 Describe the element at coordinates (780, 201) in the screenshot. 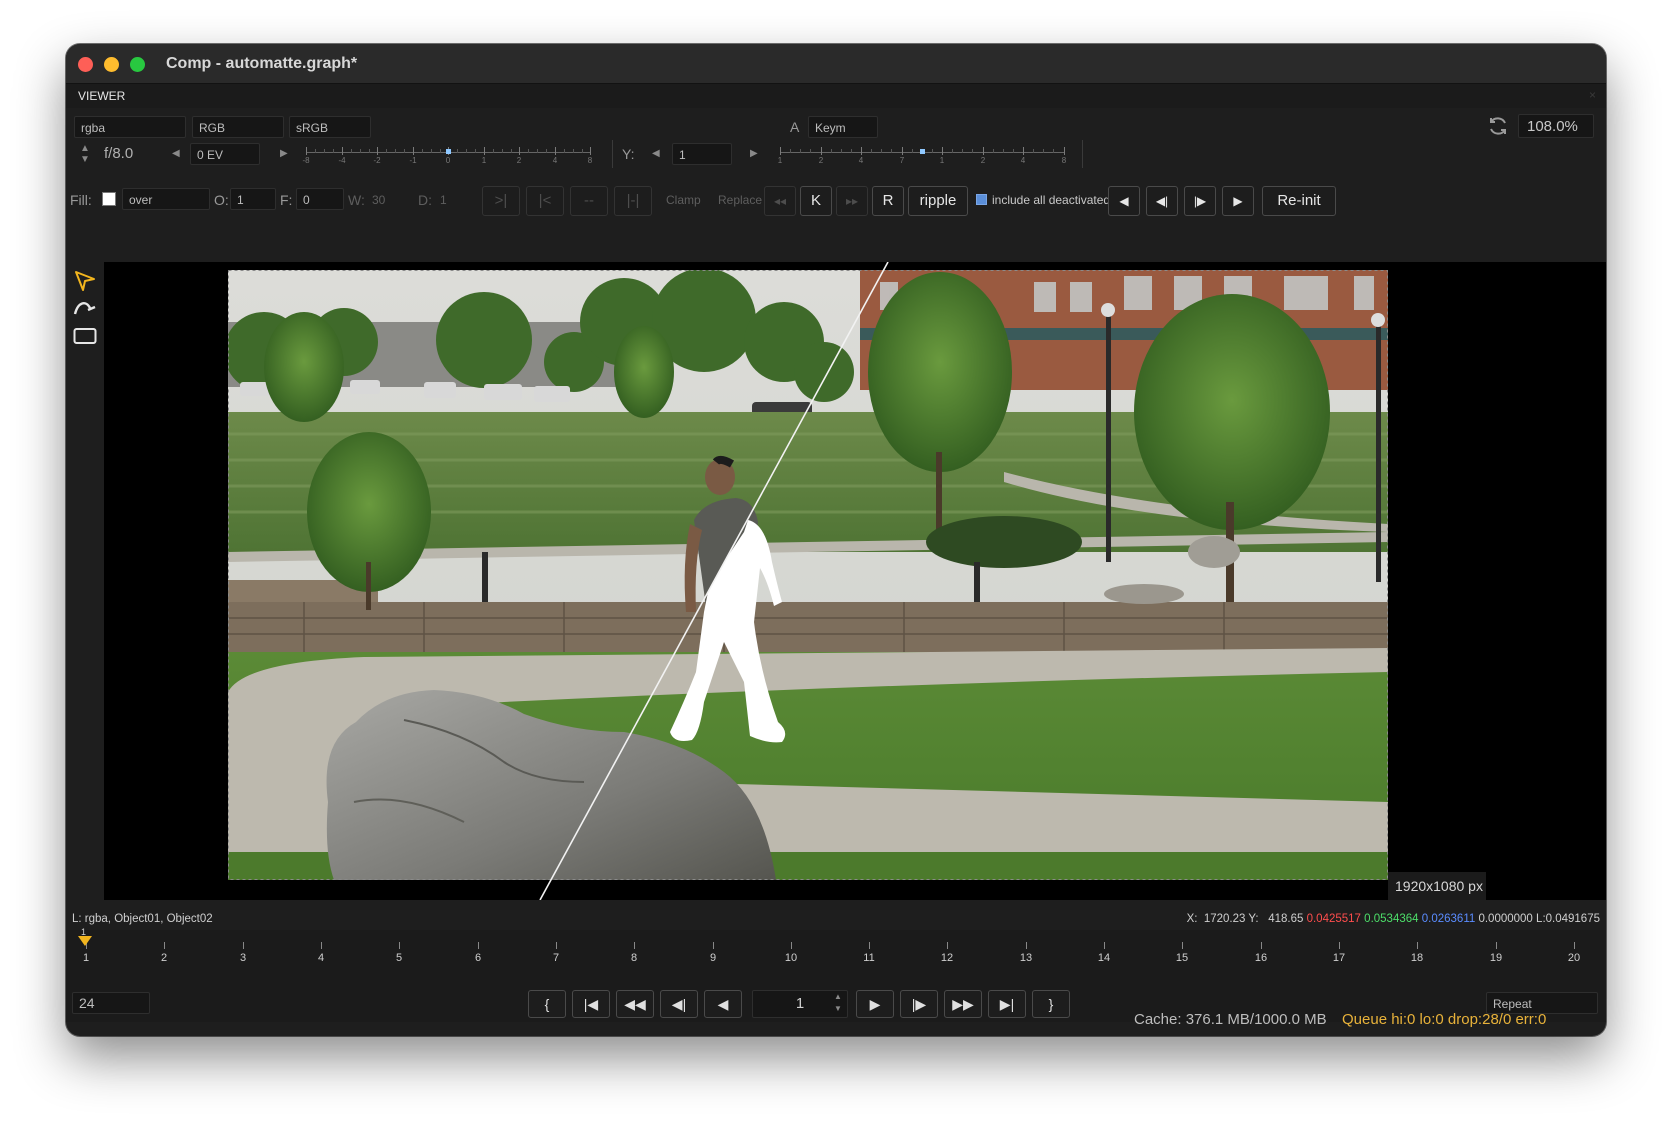

I see `prev-key-icon: ◂◂` at that location.